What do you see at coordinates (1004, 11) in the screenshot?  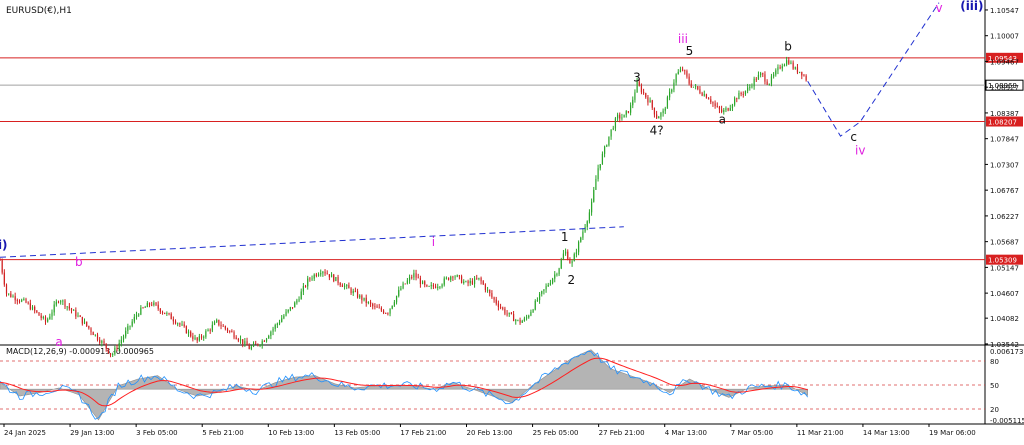 I see `price-tick-label: 1.10547` at bounding box center [1004, 11].